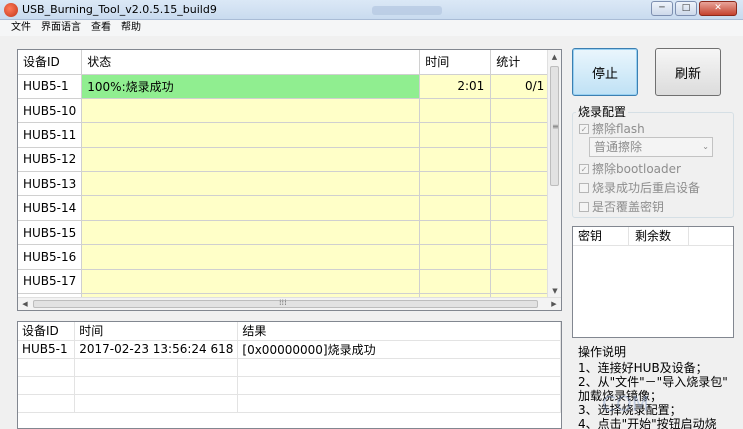 The height and width of the screenshot is (429, 743). What do you see at coordinates (636, 169) in the screenshot?
I see `erase-bootloader-label: 擦除bootloader` at bounding box center [636, 169].